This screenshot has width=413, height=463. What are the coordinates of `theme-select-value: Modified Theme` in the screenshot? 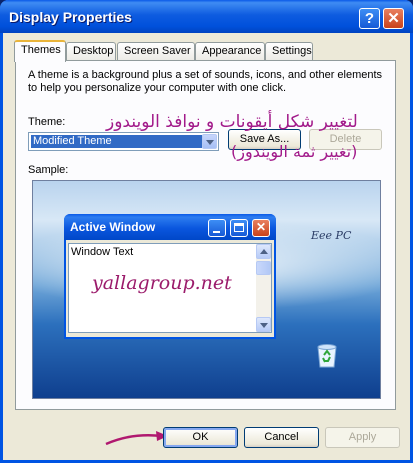 It's located at (116, 141).